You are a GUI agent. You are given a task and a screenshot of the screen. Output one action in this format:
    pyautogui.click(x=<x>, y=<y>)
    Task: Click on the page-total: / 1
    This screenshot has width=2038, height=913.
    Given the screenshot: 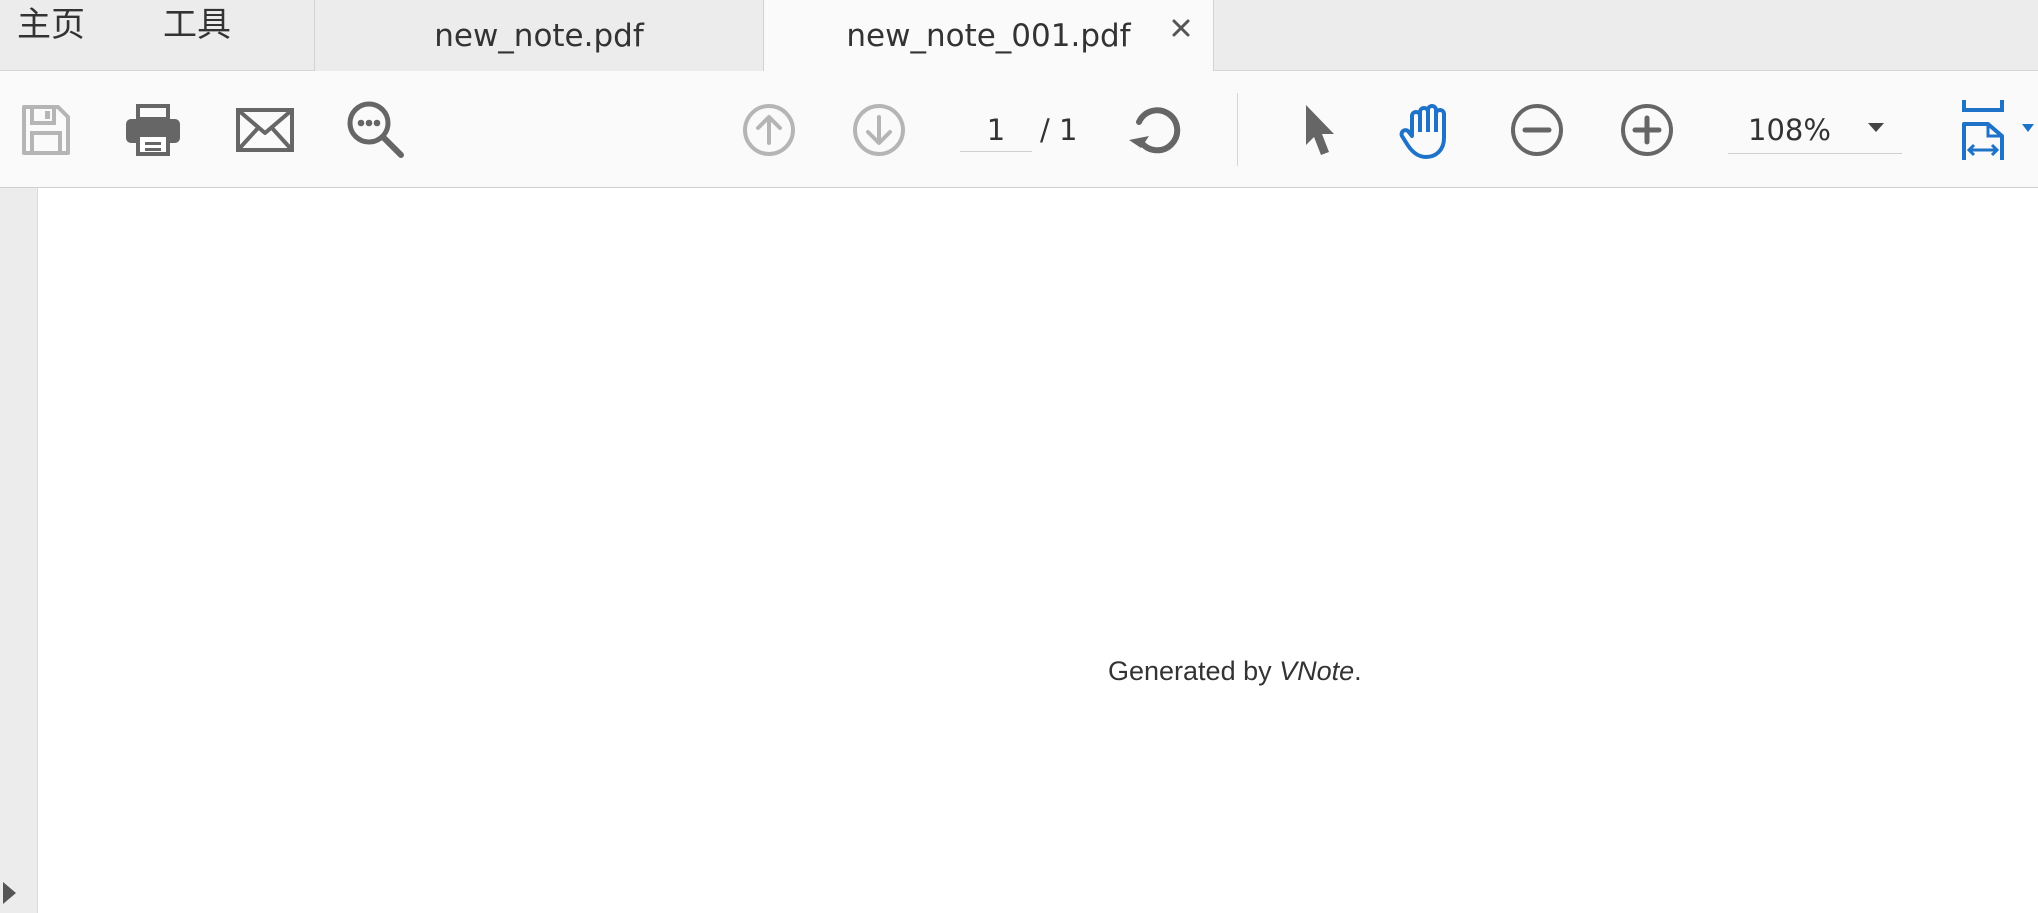 What is the action you would take?
    pyautogui.click(x=1059, y=130)
    